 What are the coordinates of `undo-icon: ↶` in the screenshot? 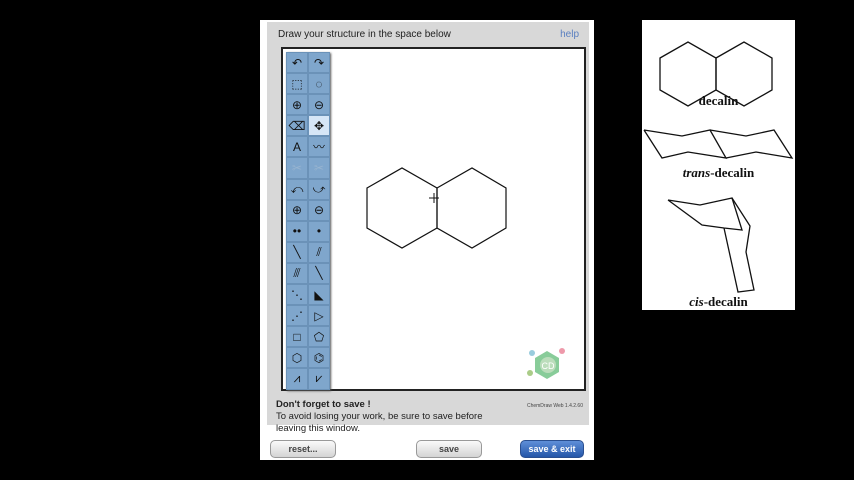 It's located at (297, 62).